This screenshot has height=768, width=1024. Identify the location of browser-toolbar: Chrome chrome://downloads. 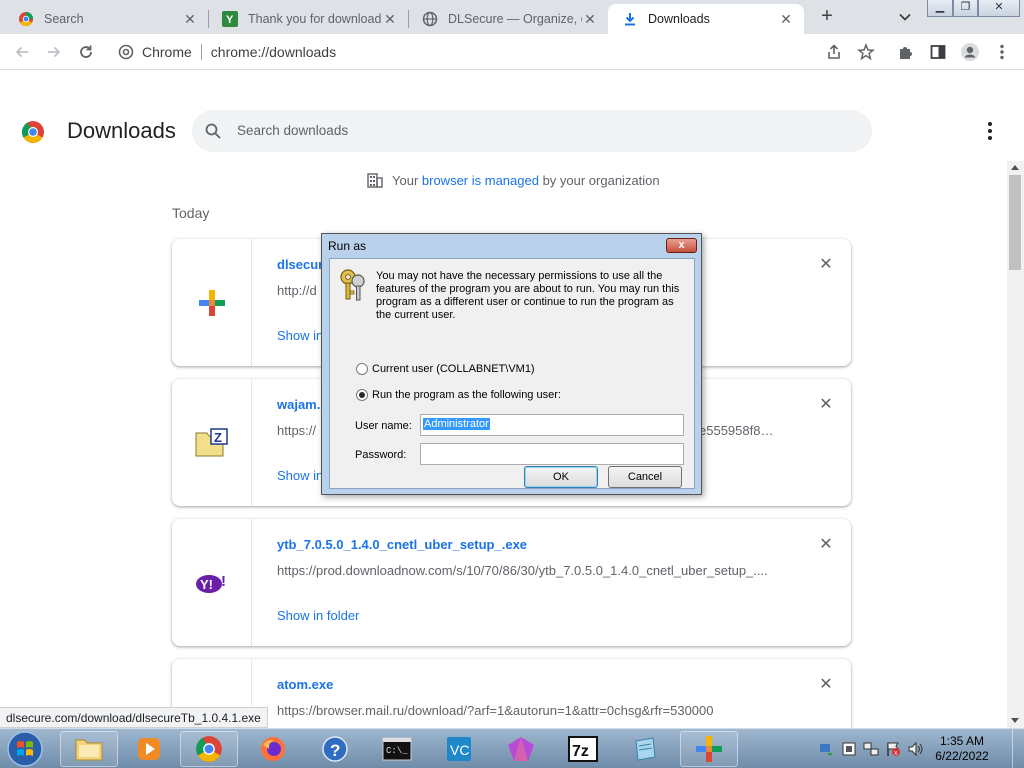
(512, 52).